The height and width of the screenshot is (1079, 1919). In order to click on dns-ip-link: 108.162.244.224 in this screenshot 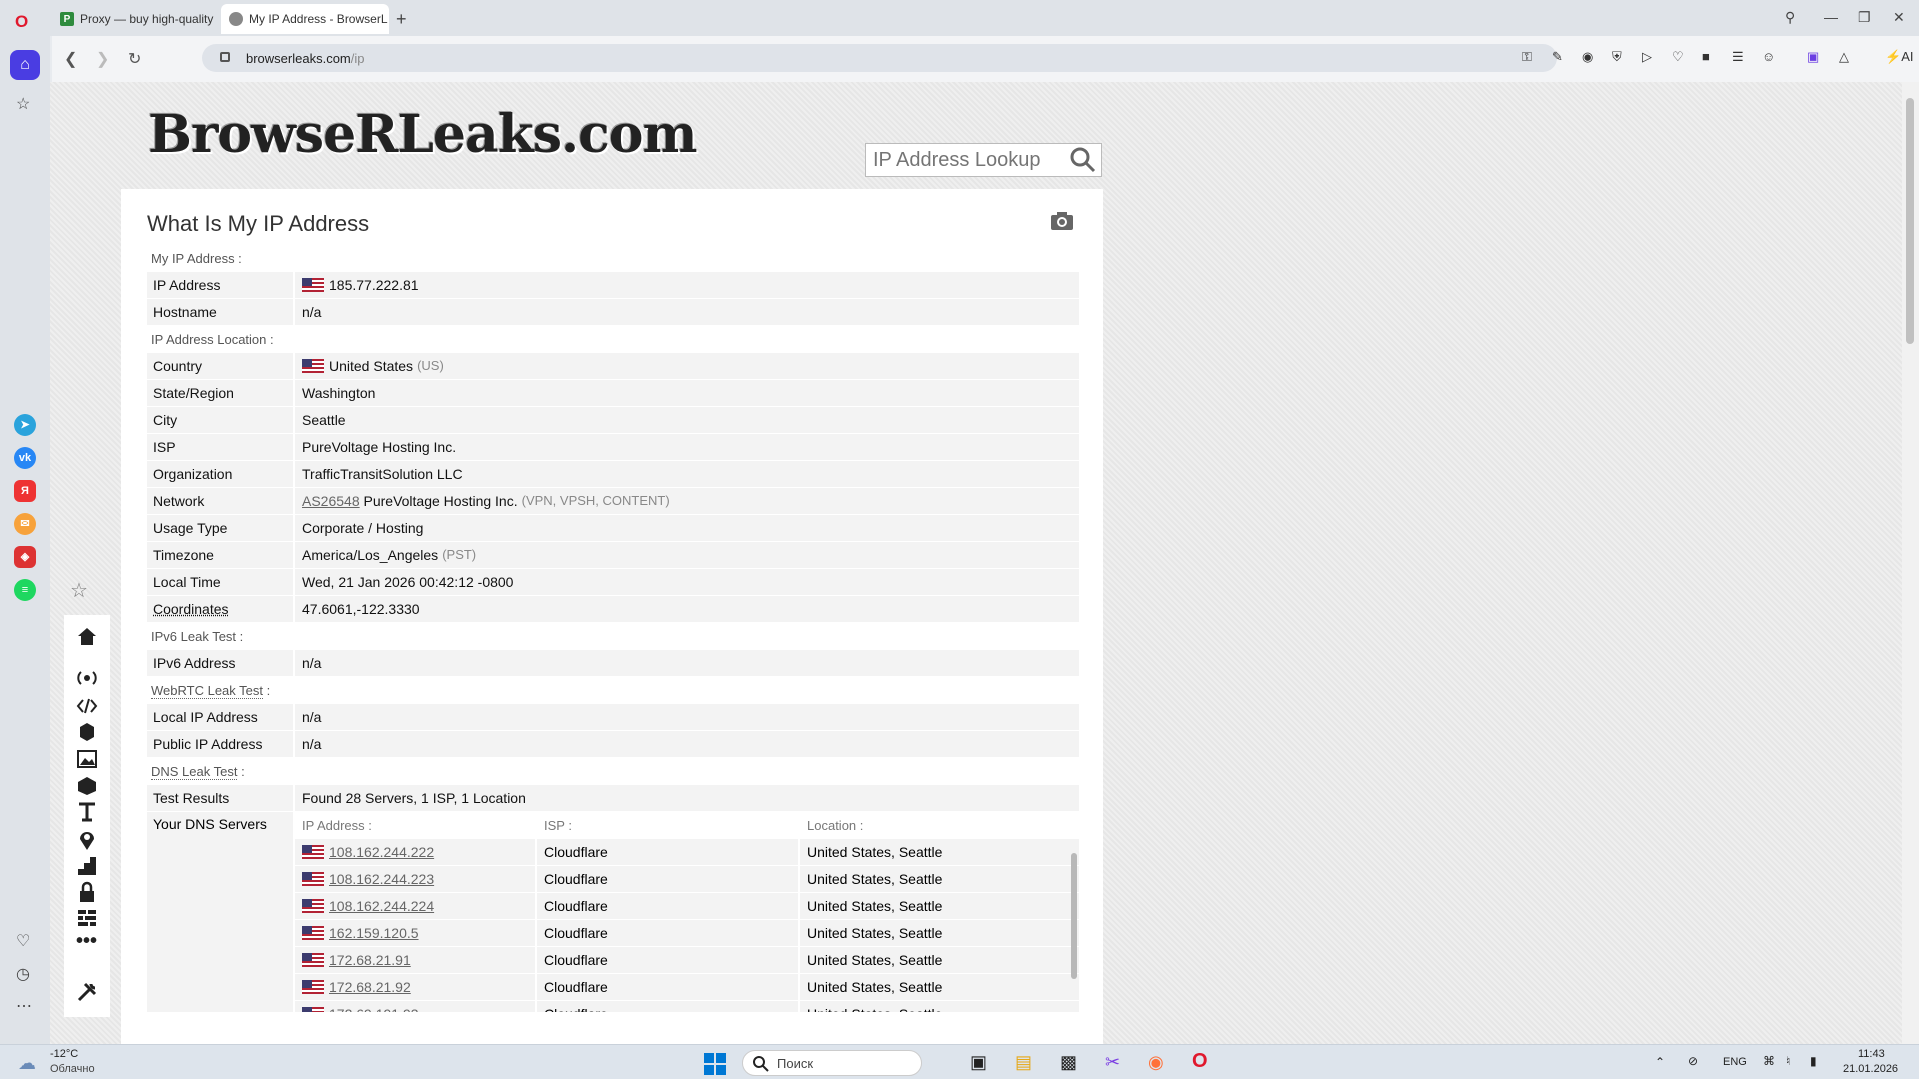, I will do `click(381, 906)`.